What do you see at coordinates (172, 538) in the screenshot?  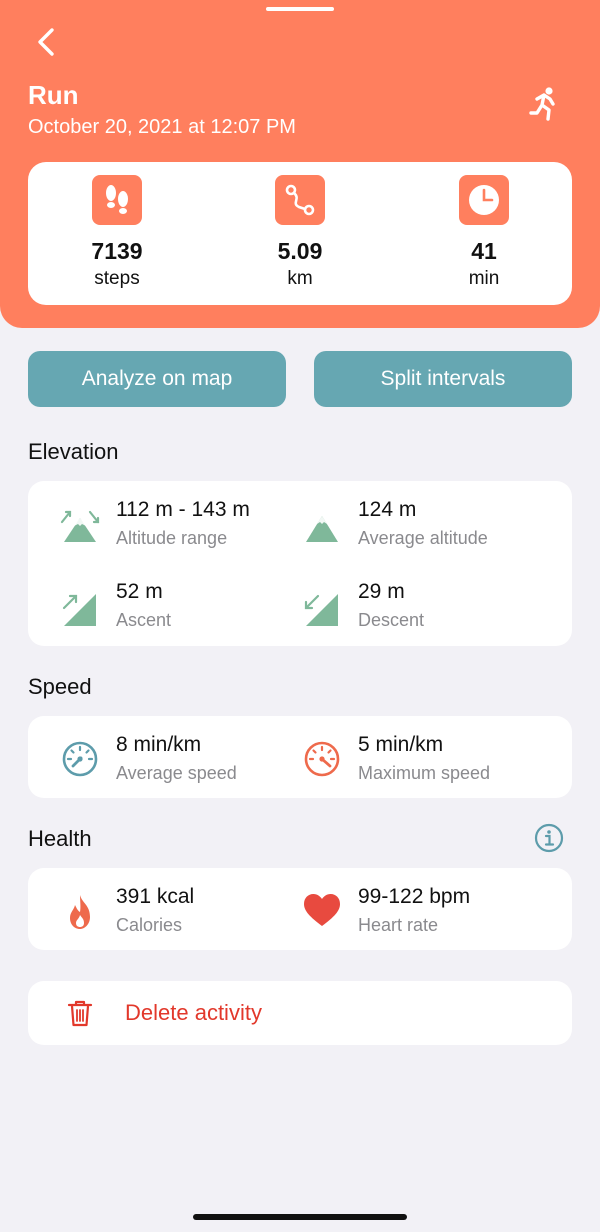 I see `altitude-range-label: Altitude range` at bounding box center [172, 538].